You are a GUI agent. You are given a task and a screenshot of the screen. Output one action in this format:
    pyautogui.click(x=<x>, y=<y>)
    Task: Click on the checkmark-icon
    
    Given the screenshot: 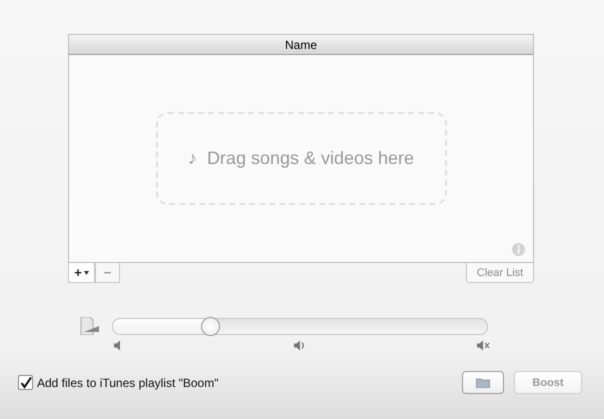 What is the action you would take?
    pyautogui.click(x=26, y=382)
    